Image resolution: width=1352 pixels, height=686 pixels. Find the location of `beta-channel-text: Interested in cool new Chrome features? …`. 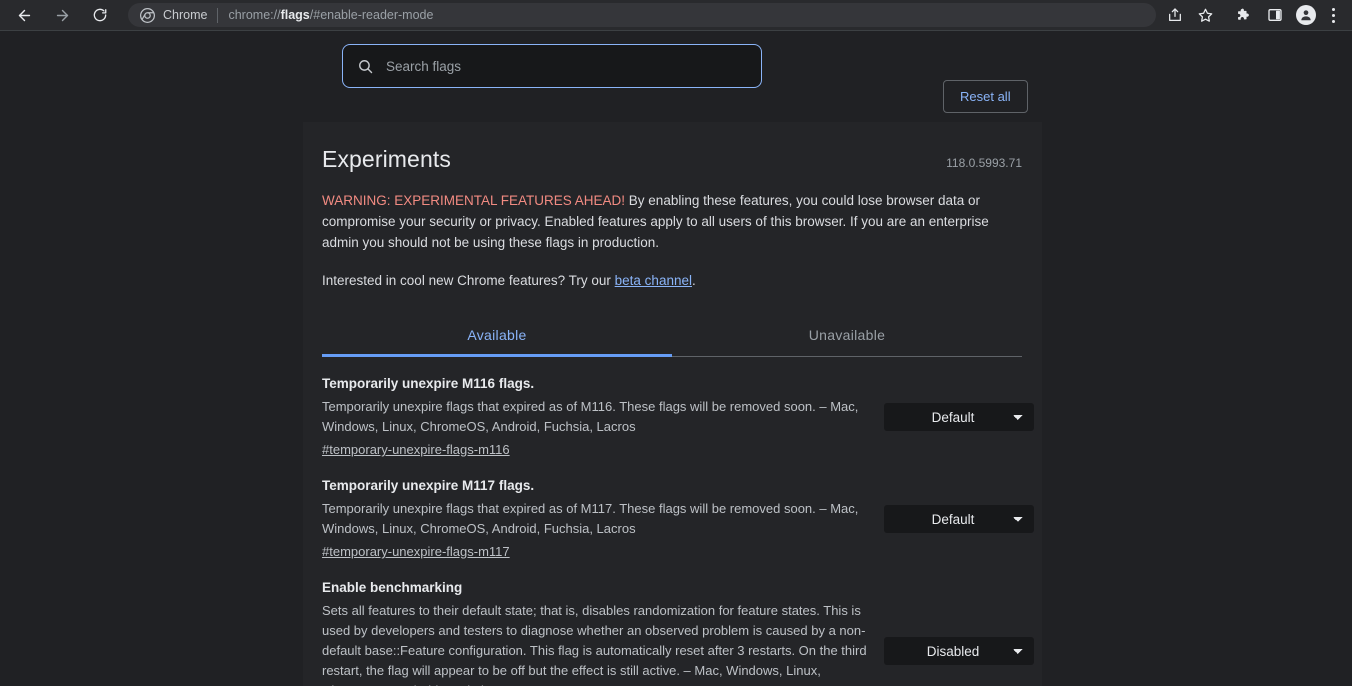

beta-channel-text: Interested in cool new Chrome features? … is located at coordinates (672, 280).